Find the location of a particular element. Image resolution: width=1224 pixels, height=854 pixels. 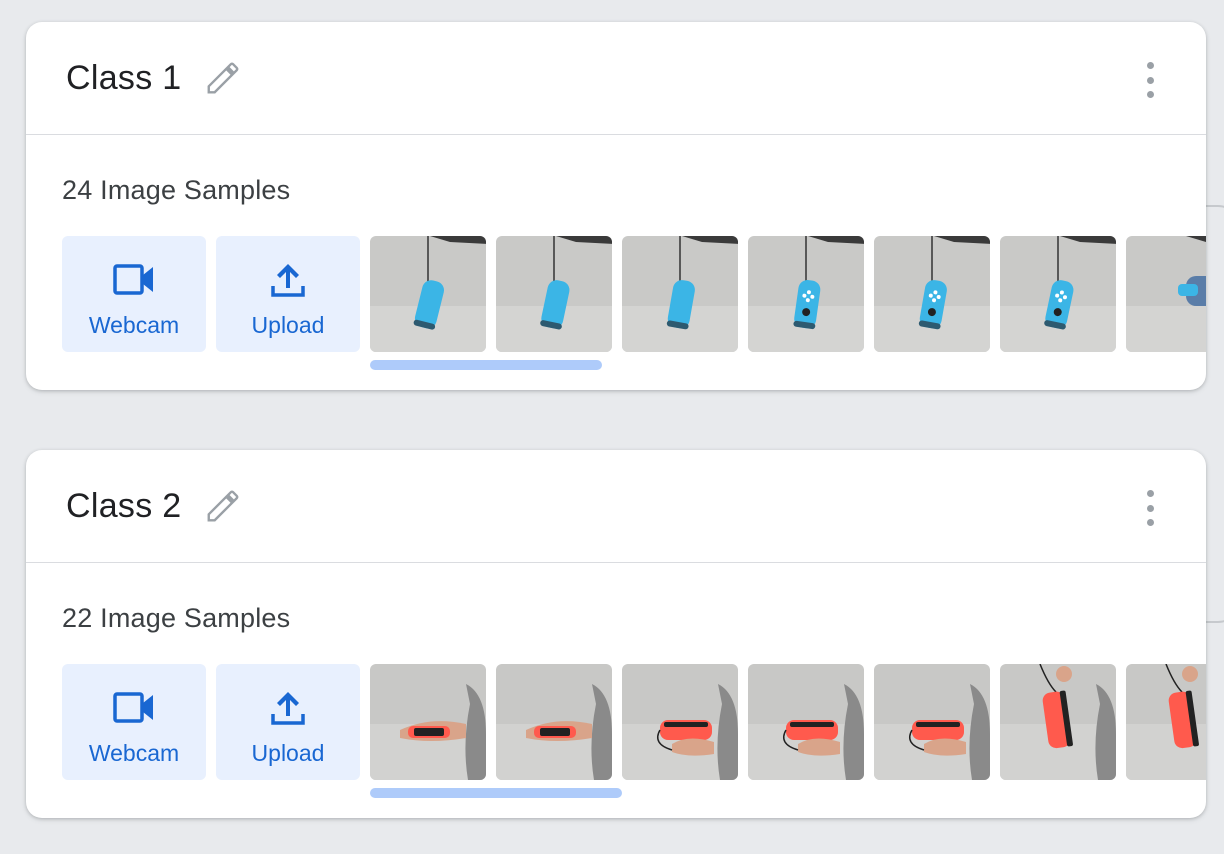

samples-count: 22 Image Samples is located at coordinates (176, 618).